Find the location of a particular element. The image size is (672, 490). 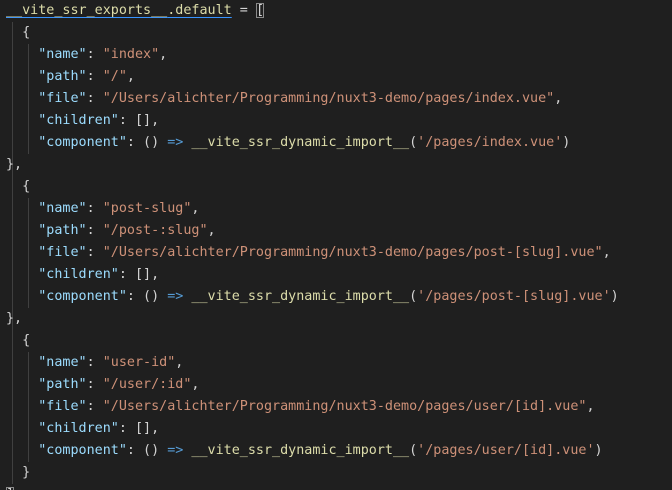

route-name-line: "name": "user-id", is located at coordinates (110, 363).